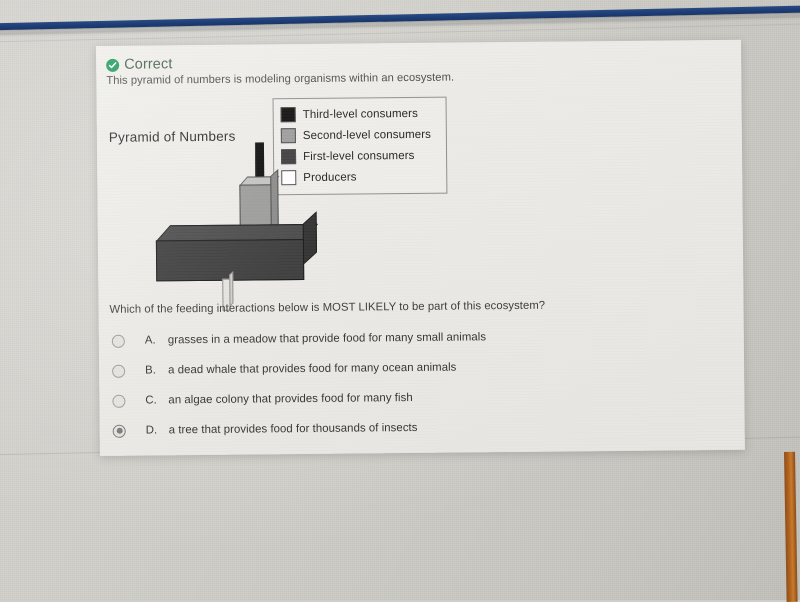  Describe the element at coordinates (113, 65) in the screenshot. I see `check-circle-icon` at that location.